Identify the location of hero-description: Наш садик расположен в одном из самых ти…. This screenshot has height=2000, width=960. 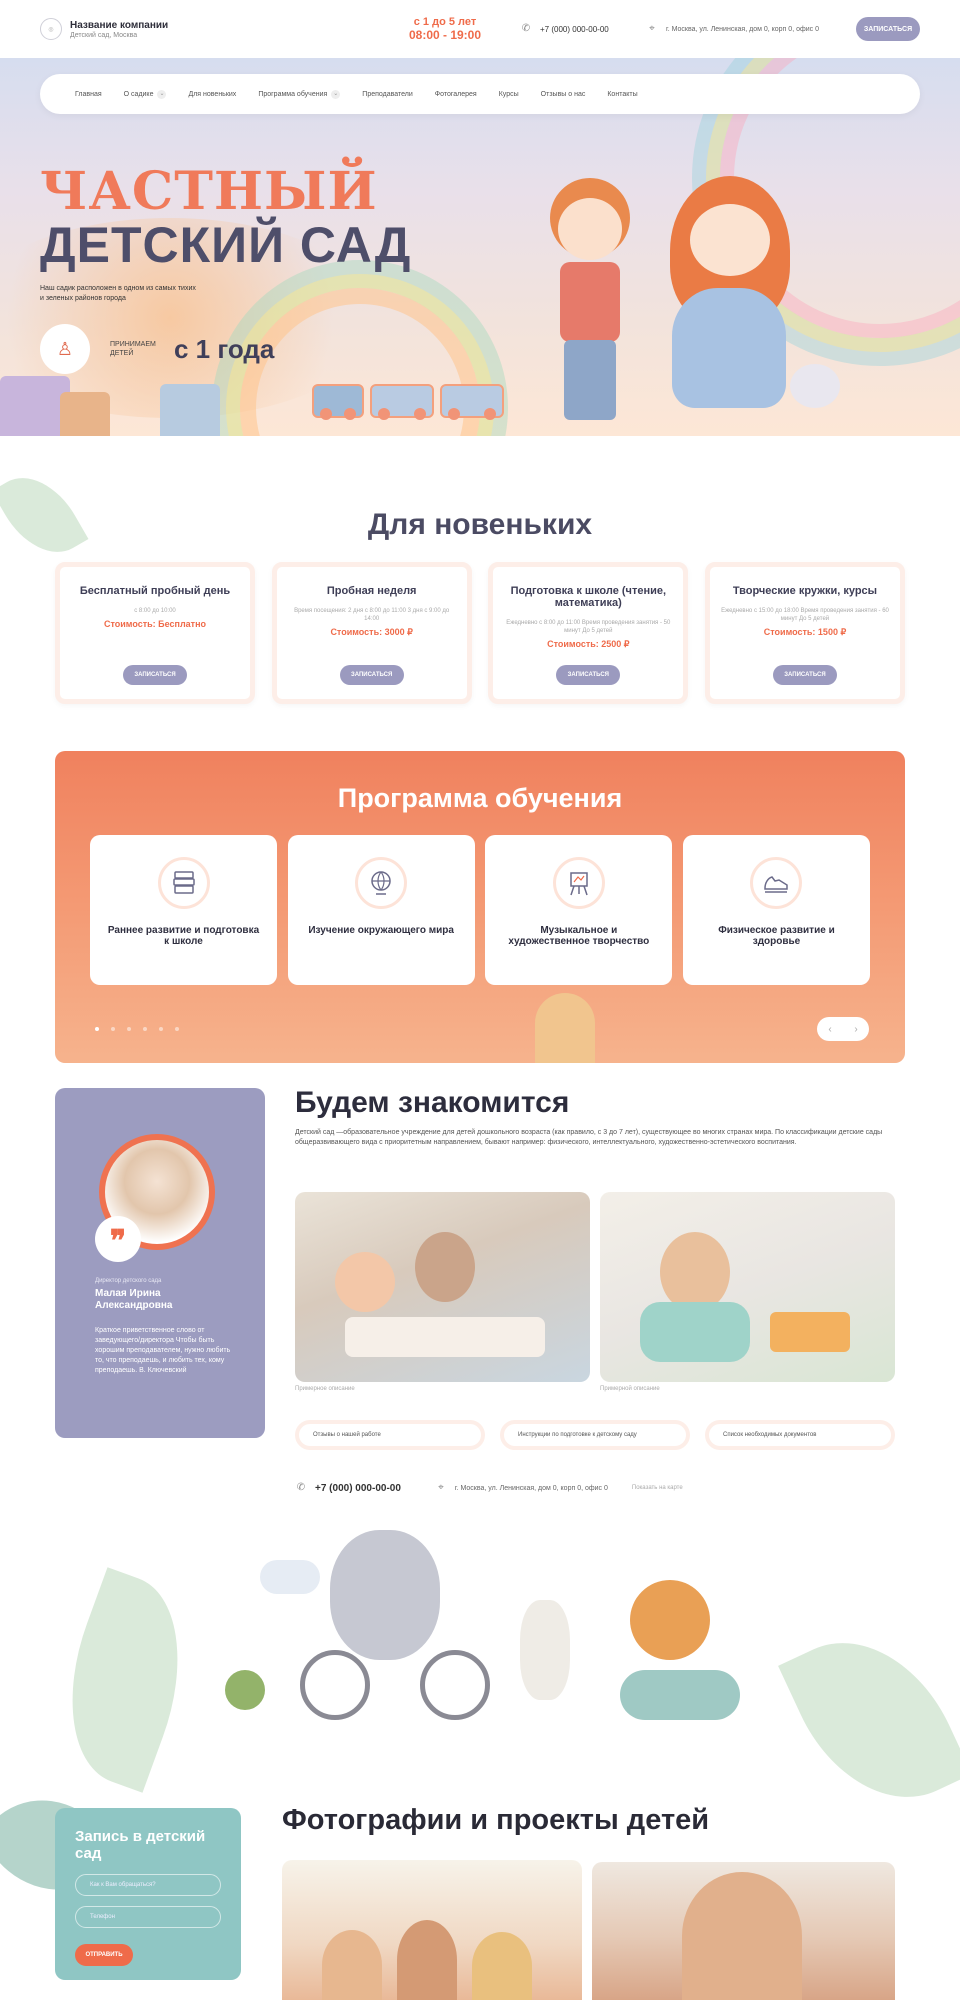
(118, 293).